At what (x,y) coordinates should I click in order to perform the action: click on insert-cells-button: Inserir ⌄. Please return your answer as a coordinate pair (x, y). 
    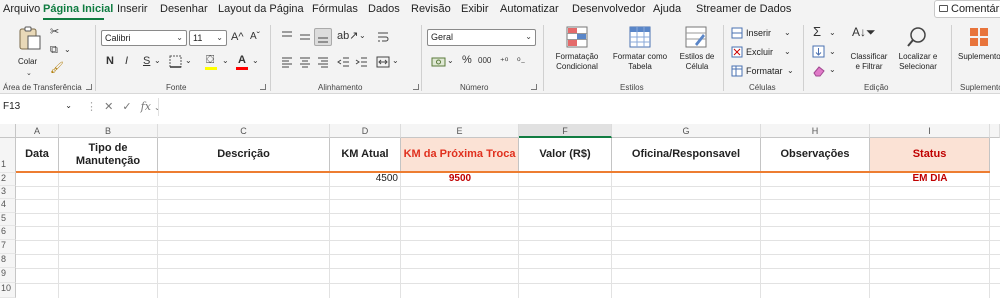
    Looking at the image, I should click on (760, 33).